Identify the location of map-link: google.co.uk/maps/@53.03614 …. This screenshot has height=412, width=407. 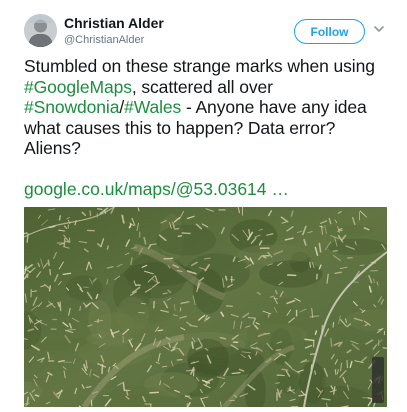
(156, 189).